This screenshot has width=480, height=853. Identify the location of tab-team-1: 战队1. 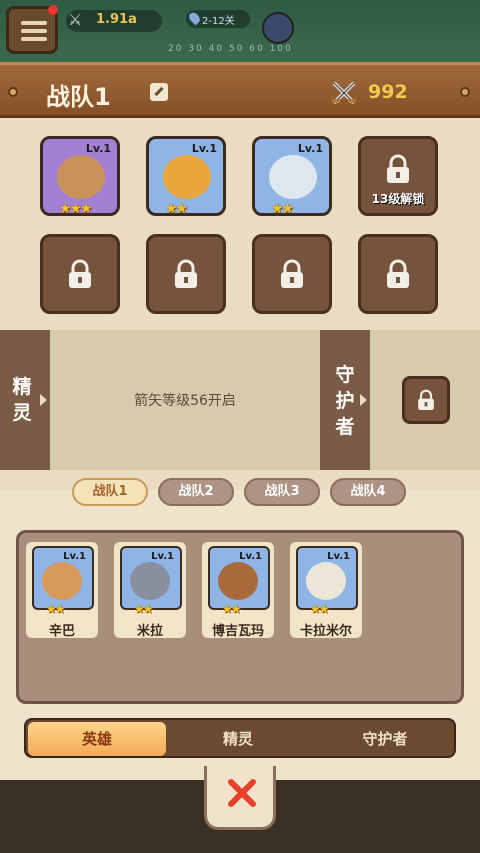
(110, 492).